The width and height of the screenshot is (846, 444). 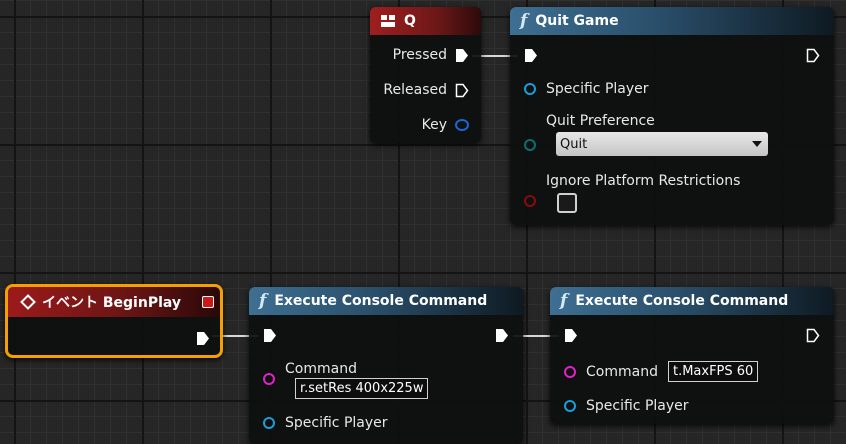 I want to click on pin-quit-preference-label: Quit Preference, so click(x=600, y=121).